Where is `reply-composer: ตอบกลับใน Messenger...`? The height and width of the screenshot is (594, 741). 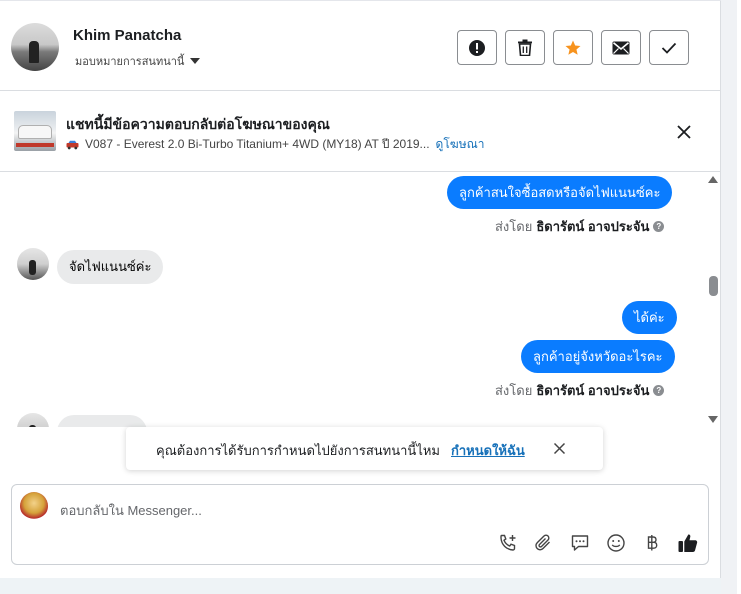
reply-composer: ตอบกลับใน Messenger... is located at coordinates (360, 524).